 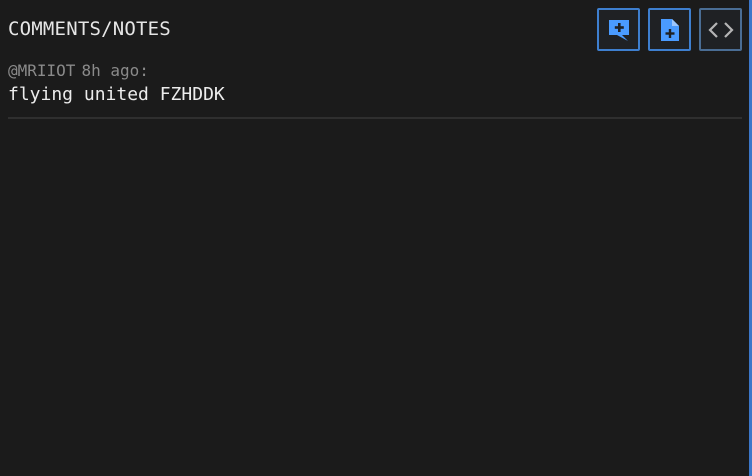 I want to click on comment-author: @MRIIOT, so click(x=41, y=70).